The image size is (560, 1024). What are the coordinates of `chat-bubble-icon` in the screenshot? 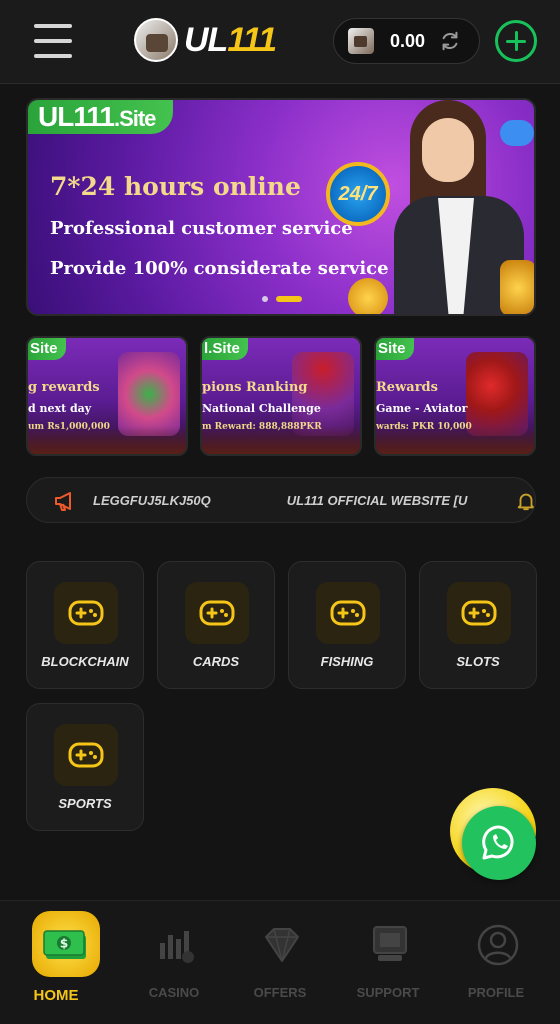 It's located at (517, 133).